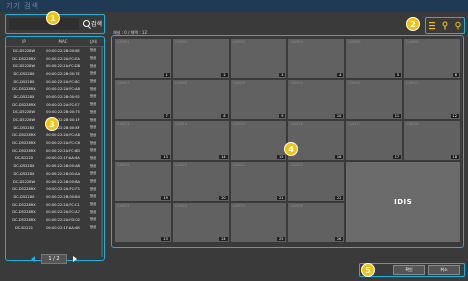 This screenshot has height=281, width=468. What do you see at coordinates (33, 259) in the screenshot?
I see `prev-page-icon` at bounding box center [33, 259].